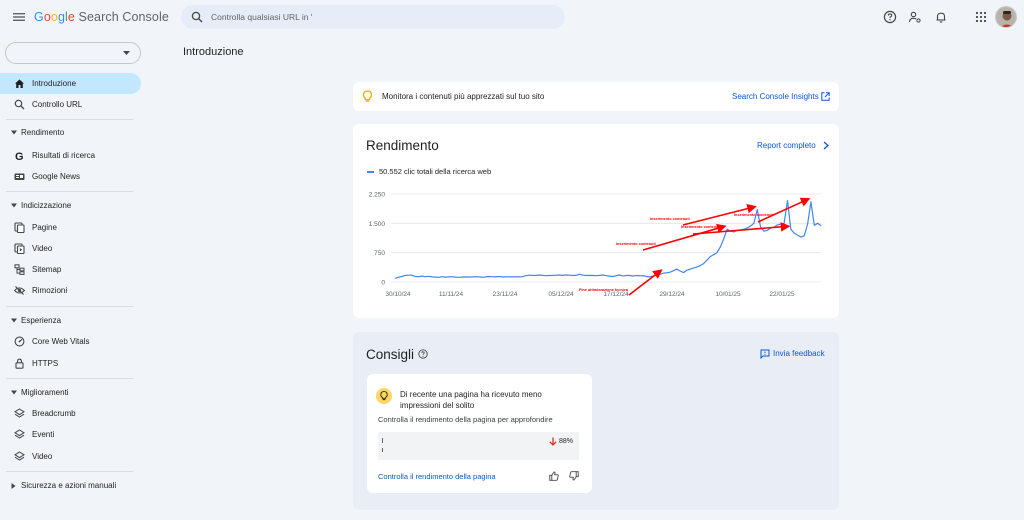 This screenshot has height=520, width=1024. Describe the element at coordinates (775, 96) in the screenshot. I see `search-console-insights-link: Search Console Insights` at that location.